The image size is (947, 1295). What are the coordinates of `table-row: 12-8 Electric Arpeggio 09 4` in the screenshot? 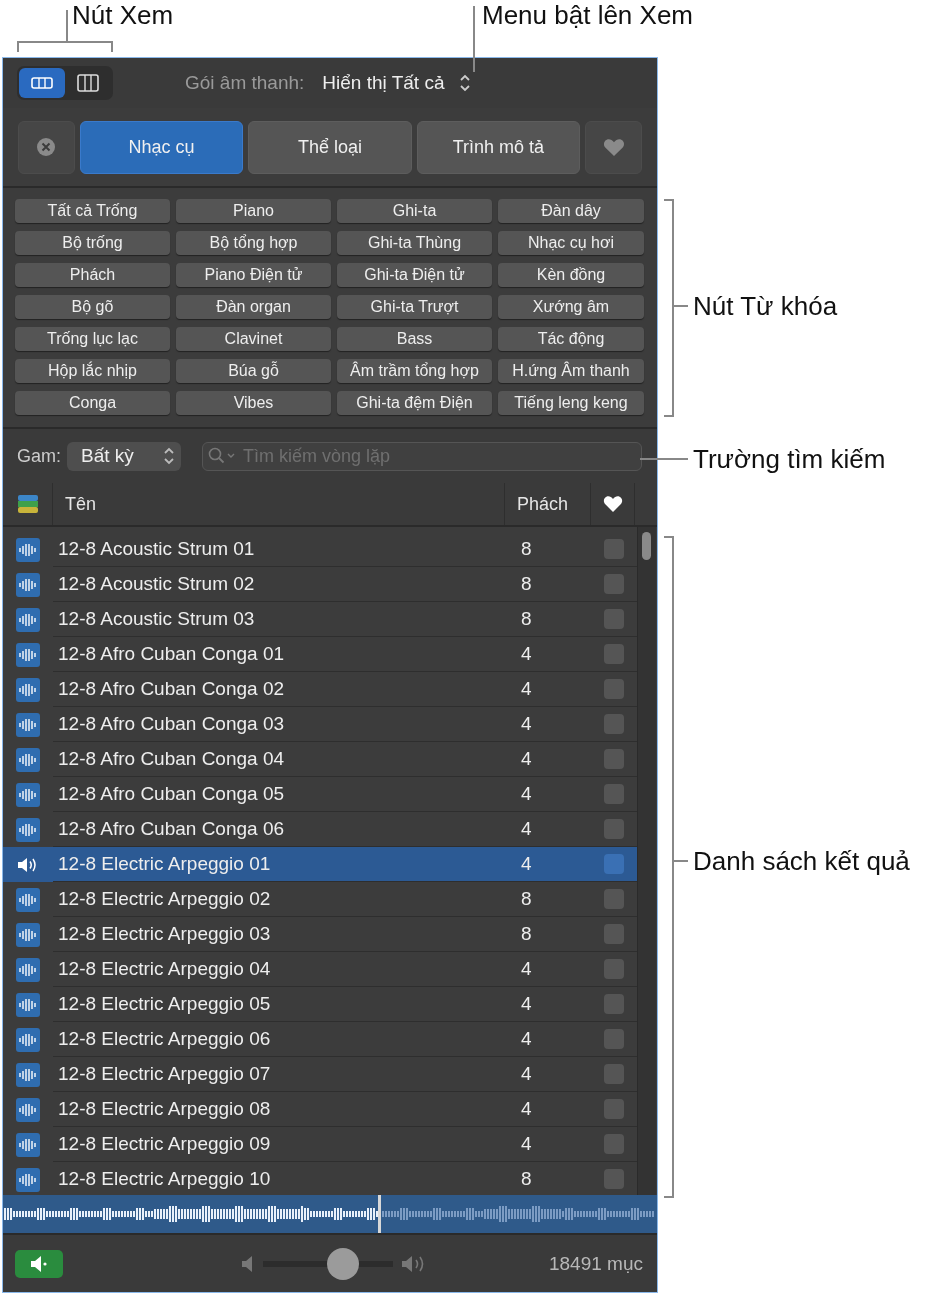 It's located at (320, 1144).